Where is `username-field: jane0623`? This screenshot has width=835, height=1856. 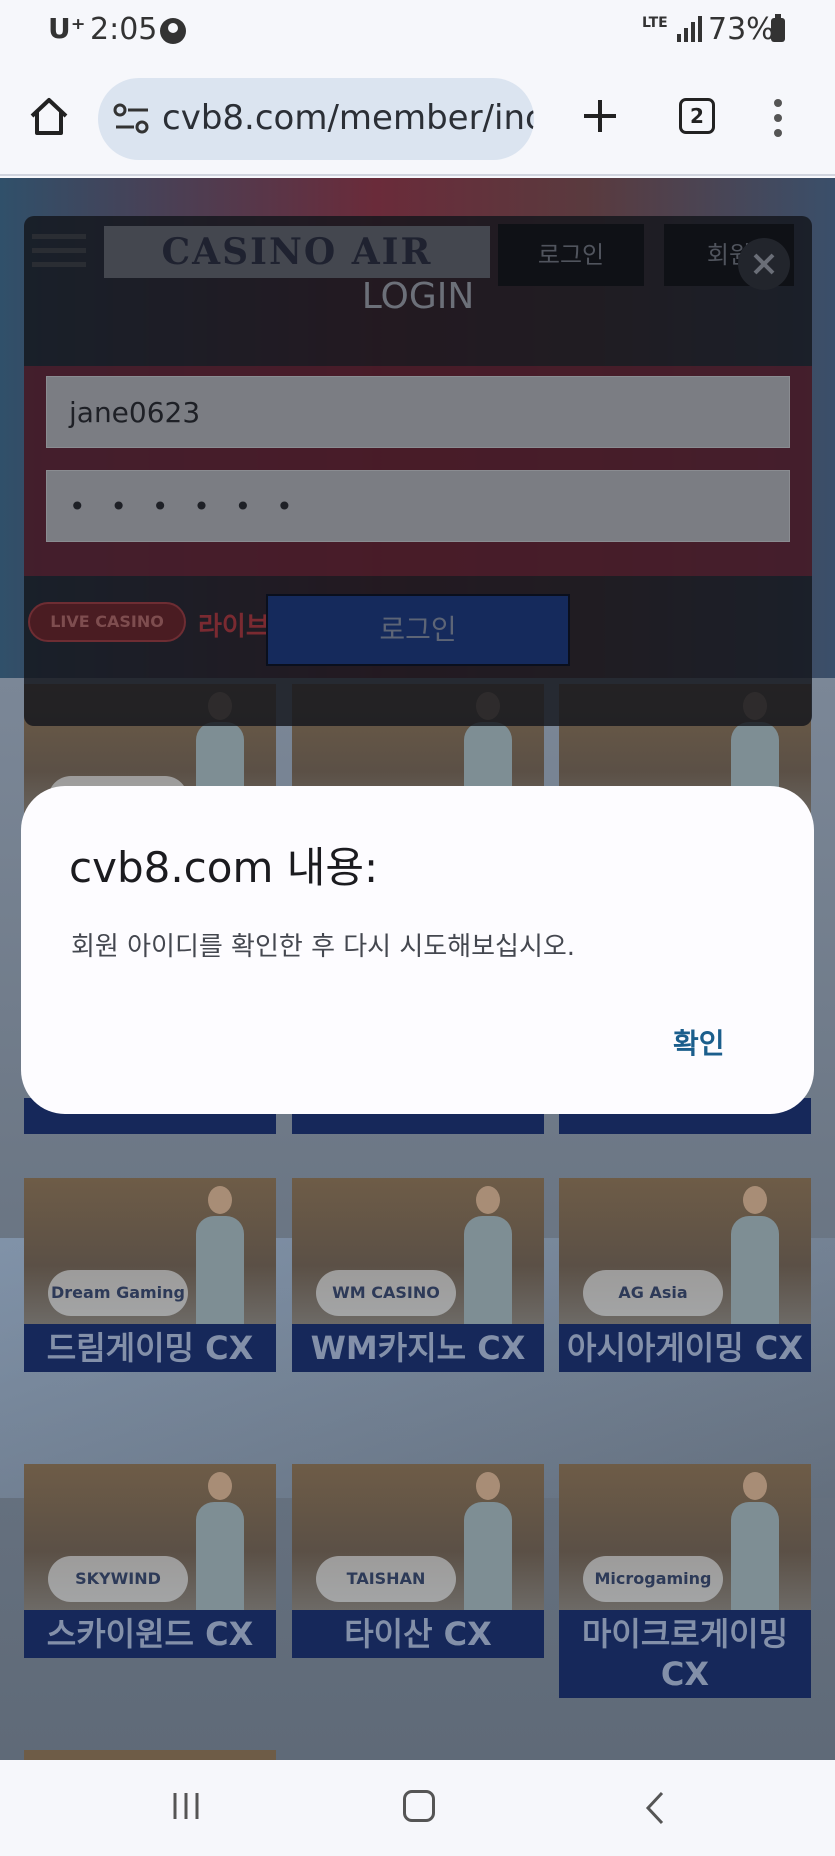 username-field: jane0623 is located at coordinates (418, 412).